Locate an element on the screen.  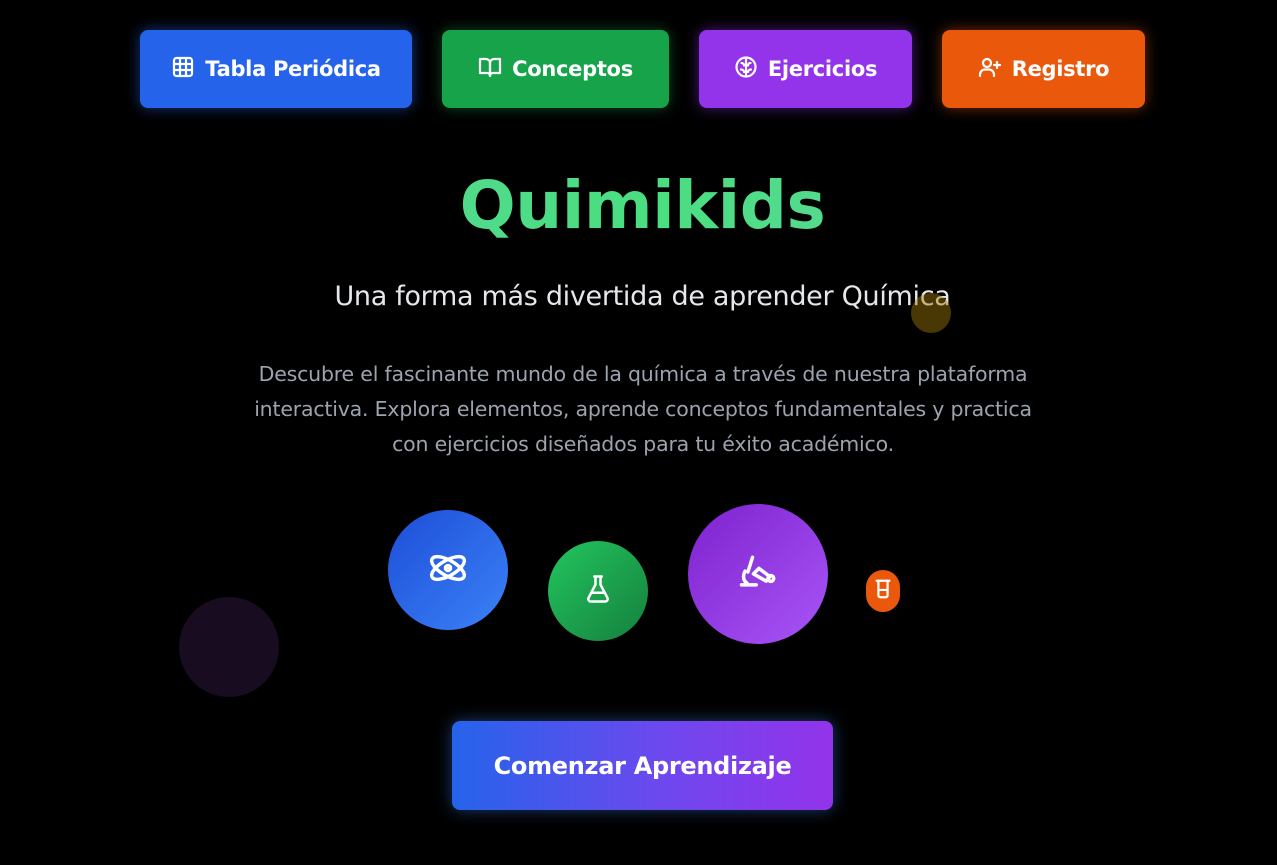
nav-label: Registro is located at coordinates (1060, 69).